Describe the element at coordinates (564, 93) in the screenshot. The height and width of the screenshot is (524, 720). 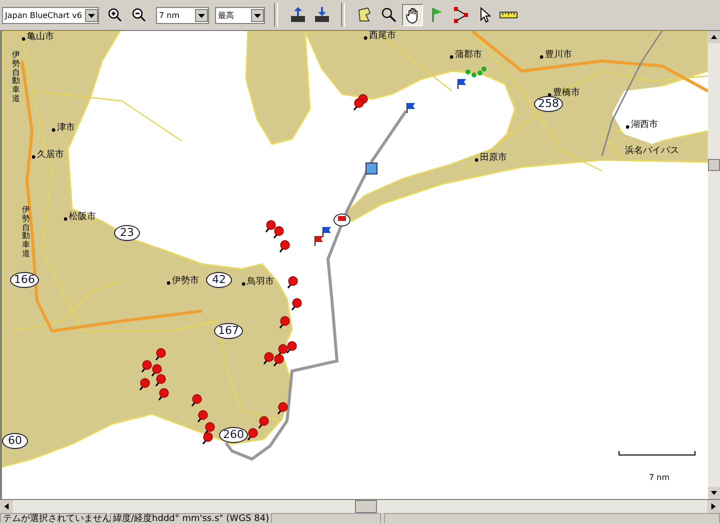
I see `map-label: 豊橋市` at that location.